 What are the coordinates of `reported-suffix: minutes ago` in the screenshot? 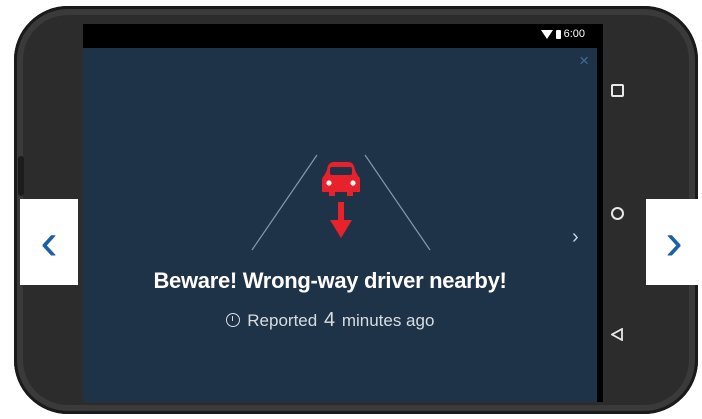 It's located at (388, 320).